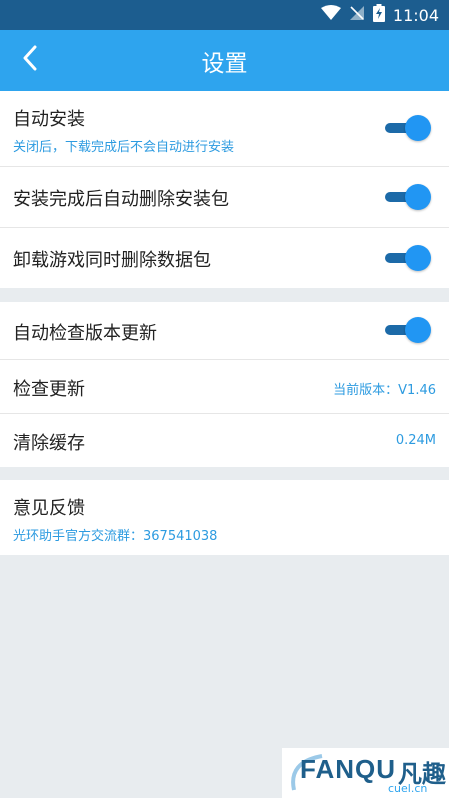 The width and height of the screenshot is (449, 798). I want to click on page-title: 设置, so click(224, 63).